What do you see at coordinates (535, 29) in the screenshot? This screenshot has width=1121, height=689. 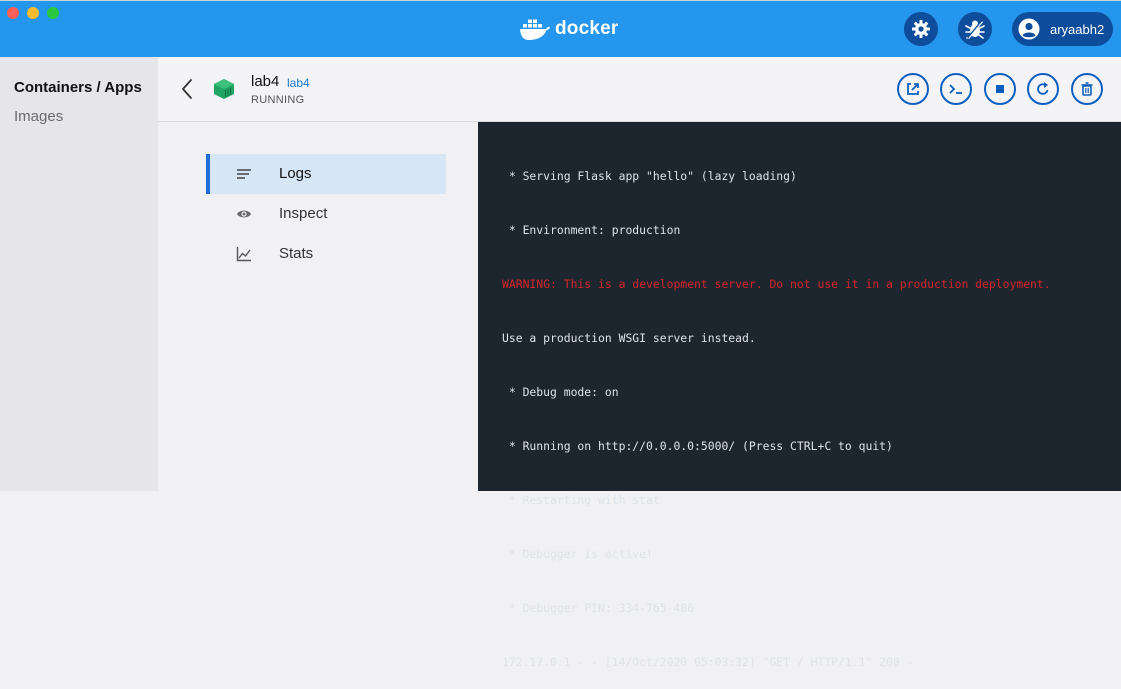 I see `docker-whale-icon` at bounding box center [535, 29].